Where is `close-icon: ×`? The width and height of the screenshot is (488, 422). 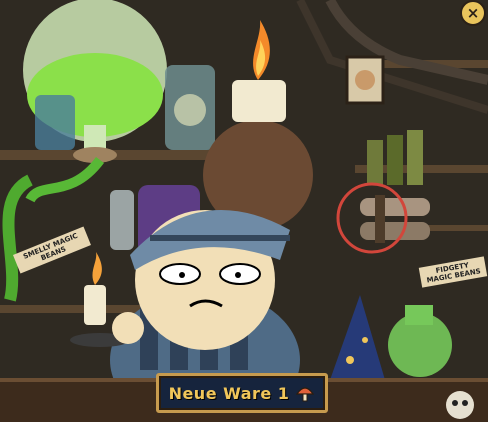 close-icon: × is located at coordinates (473, 12).